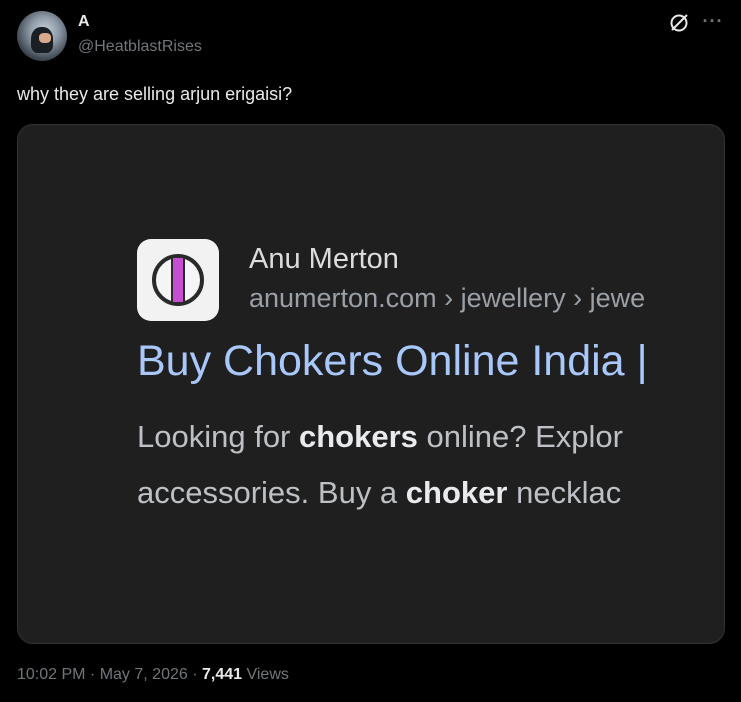  What do you see at coordinates (520, 436) in the screenshot?
I see `snippet-1-post: online? Explor` at bounding box center [520, 436].